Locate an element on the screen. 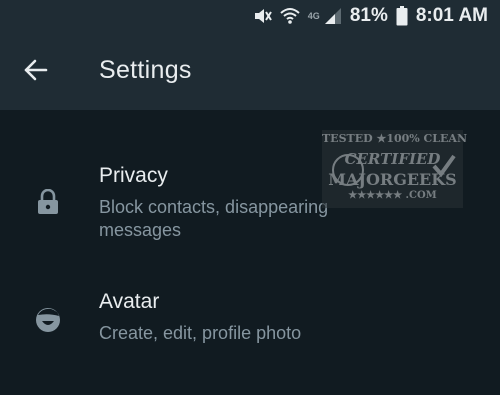 This screenshot has height=395, width=500. settings-item-title: Avatar is located at coordinates (129, 301).